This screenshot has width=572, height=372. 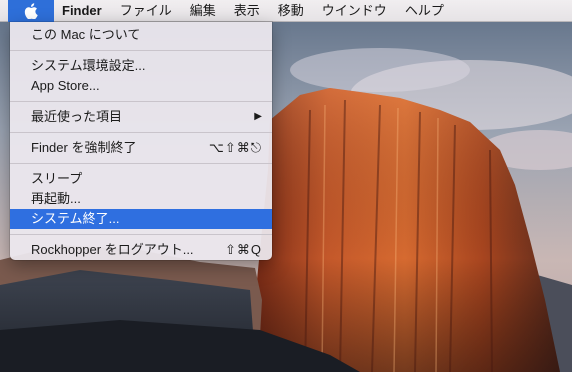 What do you see at coordinates (57, 178) in the screenshot?
I see `menu-item-label: スリープ` at bounding box center [57, 178].